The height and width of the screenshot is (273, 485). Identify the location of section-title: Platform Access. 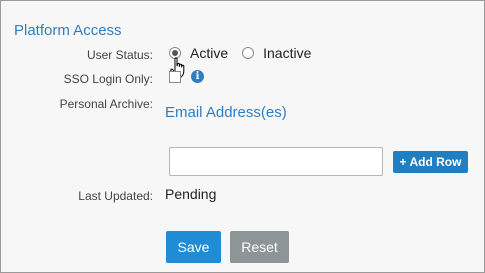
(68, 30).